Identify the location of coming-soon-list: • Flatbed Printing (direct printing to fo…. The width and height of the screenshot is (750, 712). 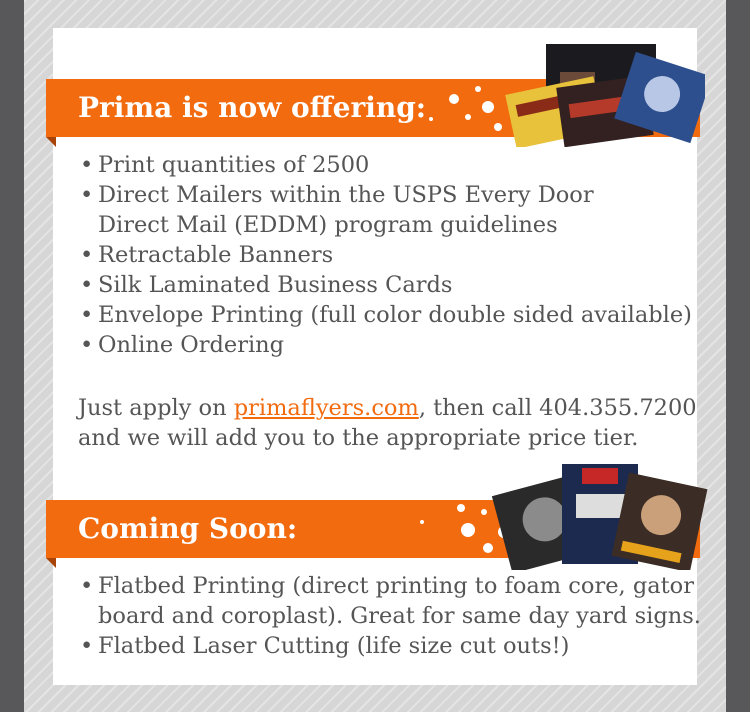
(390, 616).